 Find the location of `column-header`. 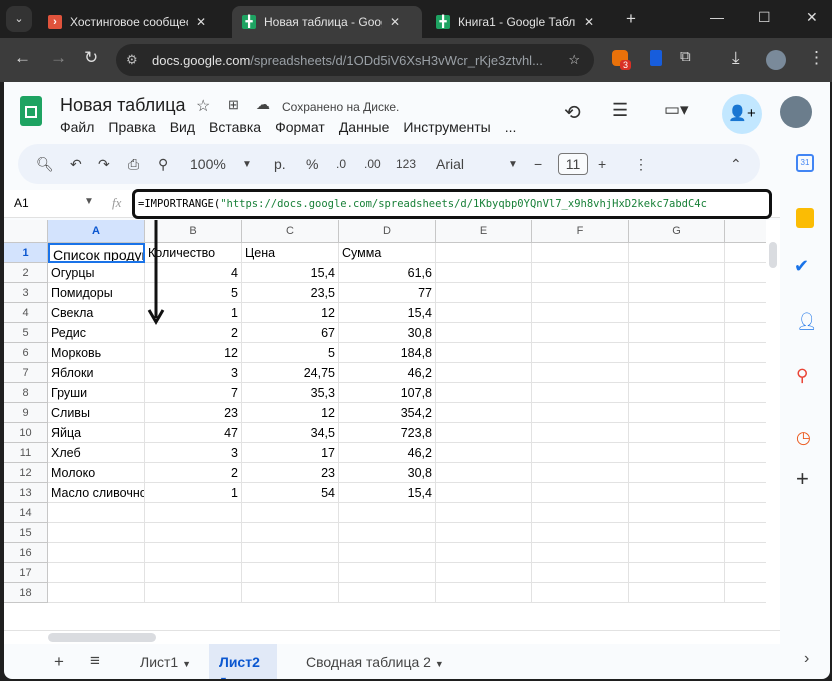

column-header is located at coordinates (745, 231).